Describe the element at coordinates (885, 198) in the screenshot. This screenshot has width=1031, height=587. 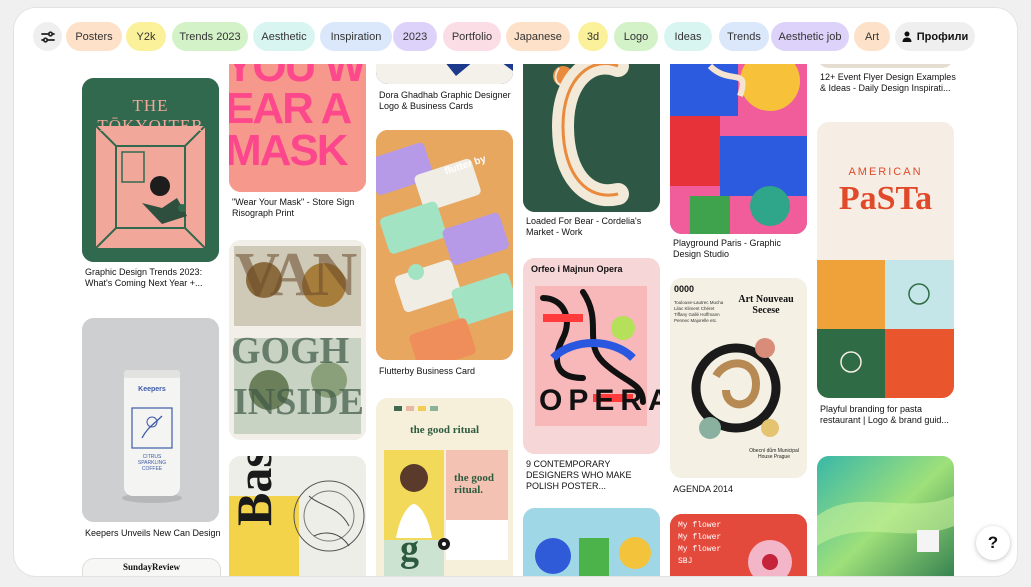
I see `pasta-line2: PaSTa` at that location.